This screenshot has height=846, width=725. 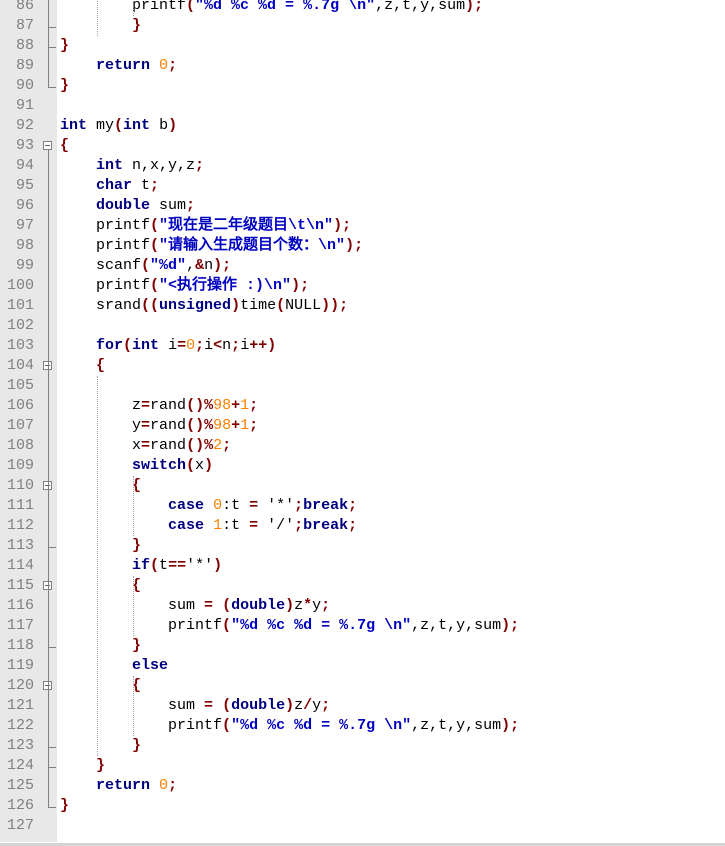 I want to click on code-line: 98 printf("请输入生成题目个数：\n");, so click(x=362, y=246).